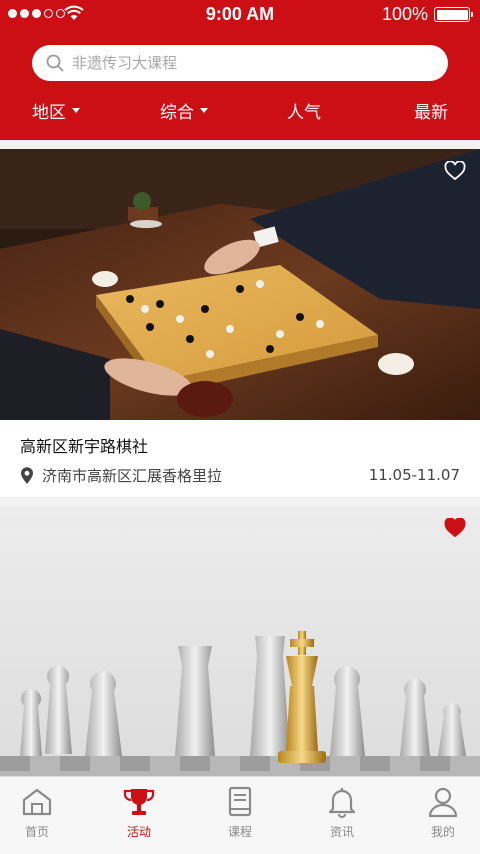 Image resolution: width=480 pixels, height=854 pixels. What do you see at coordinates (27, 475) in the screenshot?
I see `location-pin-icon` at bounding box center [27, 475].